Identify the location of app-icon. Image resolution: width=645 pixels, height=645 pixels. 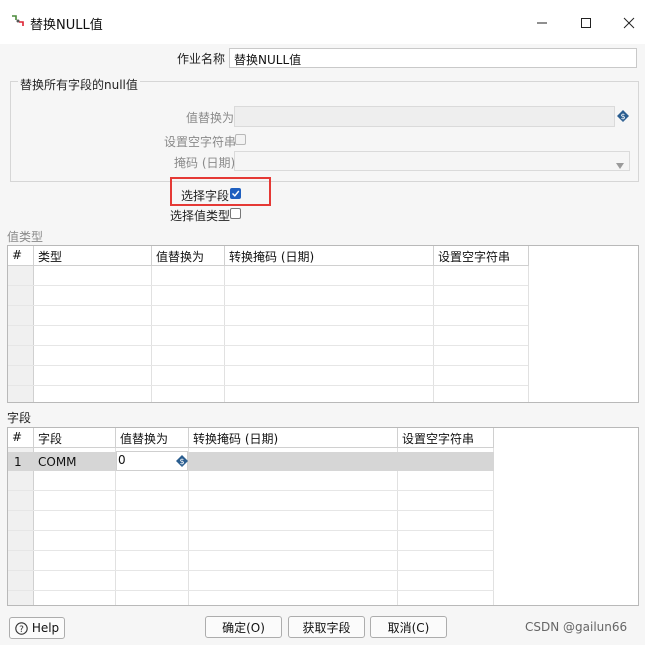
(18, 21).